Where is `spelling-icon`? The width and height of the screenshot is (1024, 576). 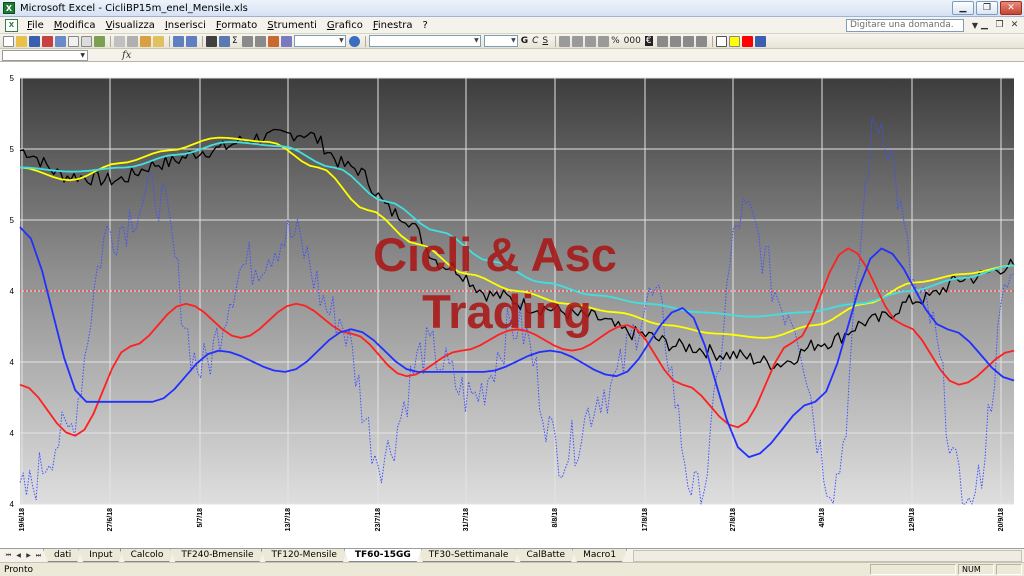 spelling-icon is located at coordinates (99, 41).